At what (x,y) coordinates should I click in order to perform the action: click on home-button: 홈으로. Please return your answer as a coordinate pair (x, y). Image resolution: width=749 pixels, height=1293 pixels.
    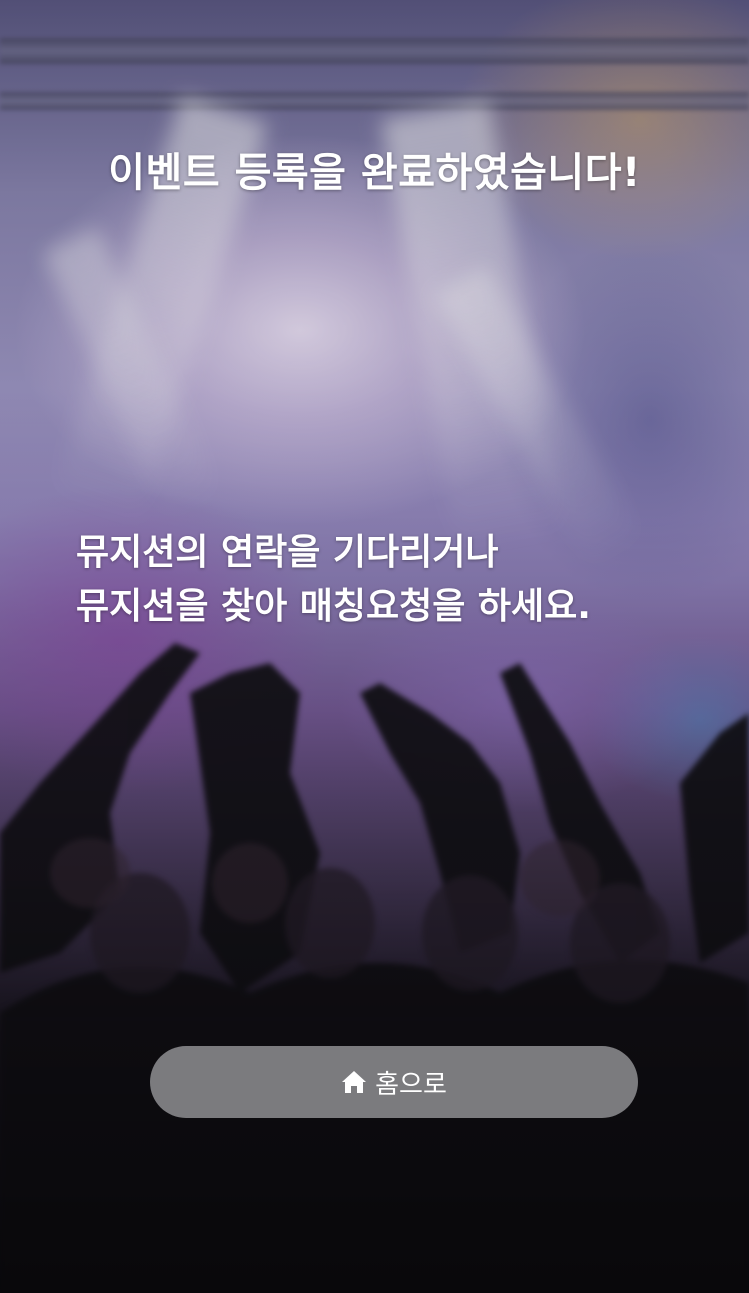
    Looking at the image, I should click on (394, 1082).